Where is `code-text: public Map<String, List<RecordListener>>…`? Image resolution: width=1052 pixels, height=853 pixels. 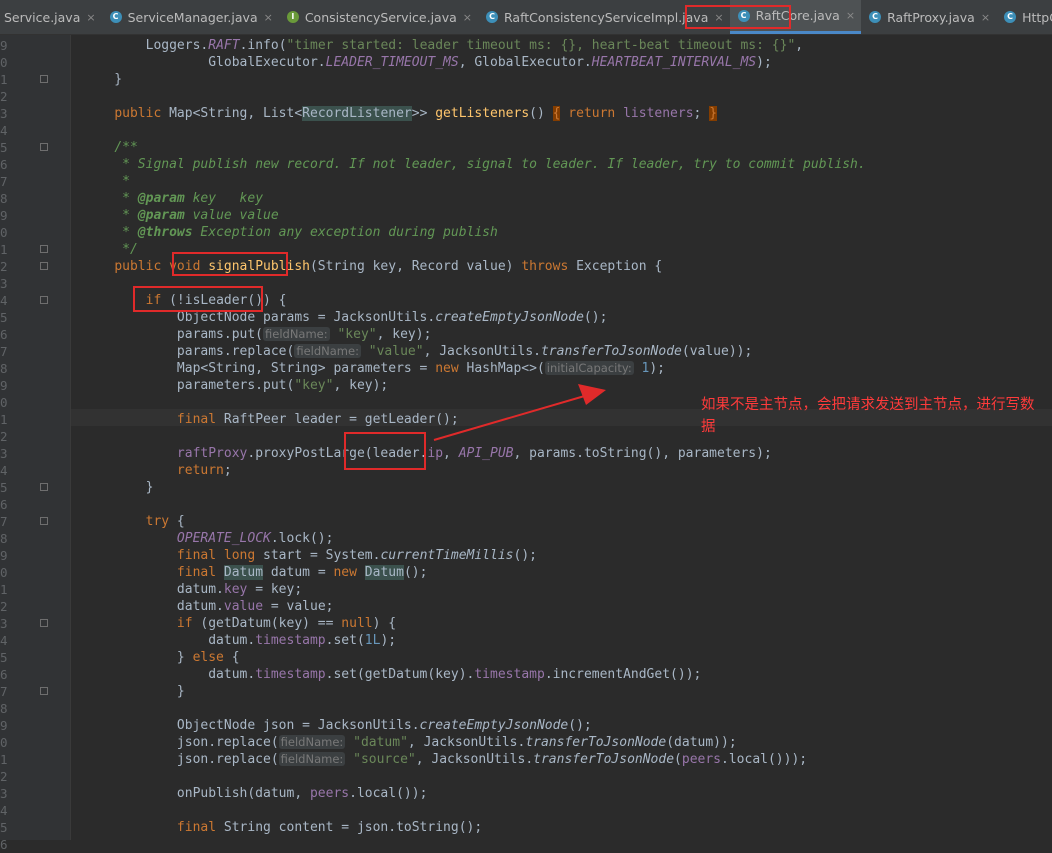 code-text: public Map<String, List<RecordListener>>… is located at coordinates (416, 113).